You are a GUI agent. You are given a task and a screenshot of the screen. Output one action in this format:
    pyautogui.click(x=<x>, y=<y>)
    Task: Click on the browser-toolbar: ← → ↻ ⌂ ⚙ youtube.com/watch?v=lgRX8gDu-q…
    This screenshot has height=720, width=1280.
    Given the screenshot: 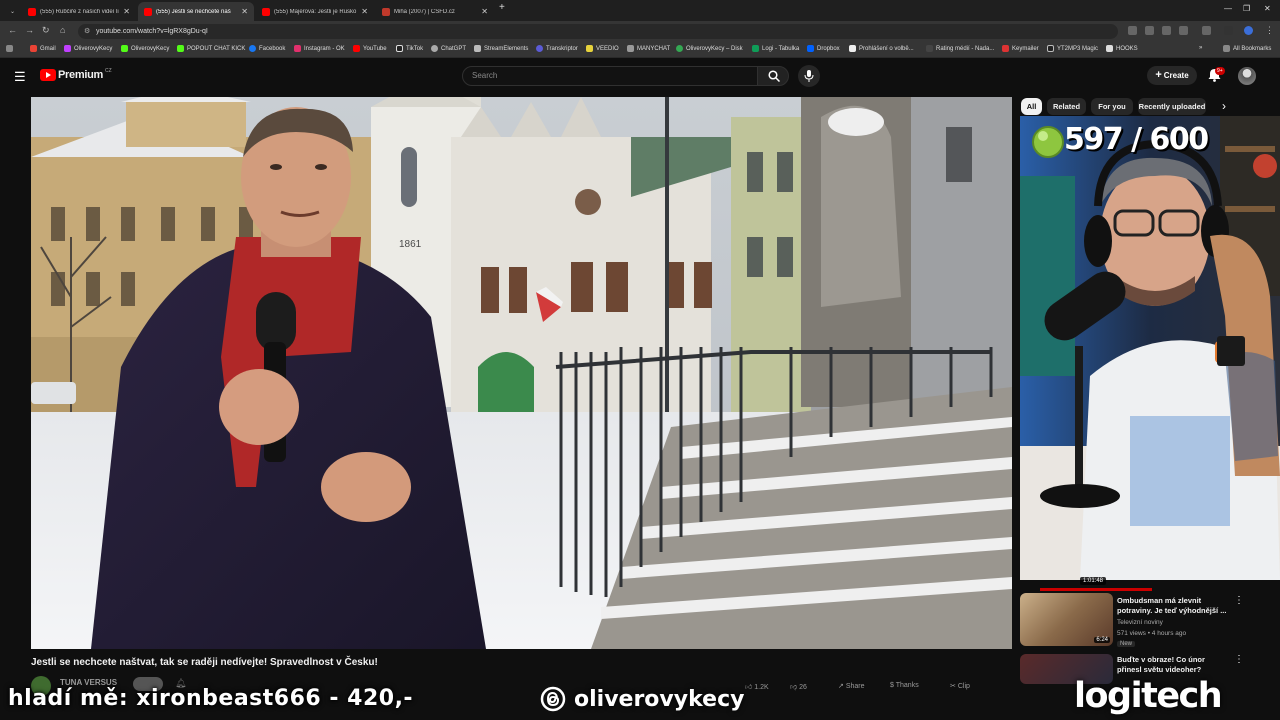 What is the action you would take?
    pyautogui.click(x=640, y=31)
    